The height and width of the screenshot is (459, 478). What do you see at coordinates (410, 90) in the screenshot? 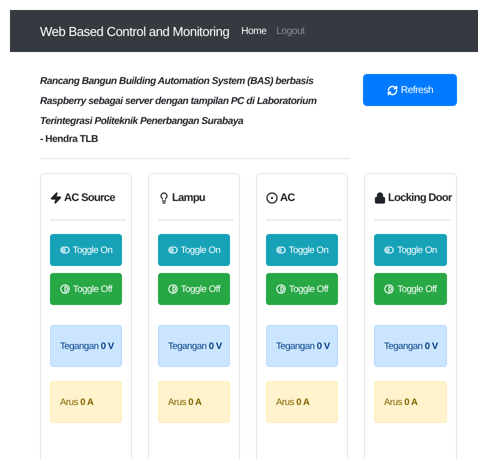
I see `refresh-button: Refresh` at bounding box center [410, 90].